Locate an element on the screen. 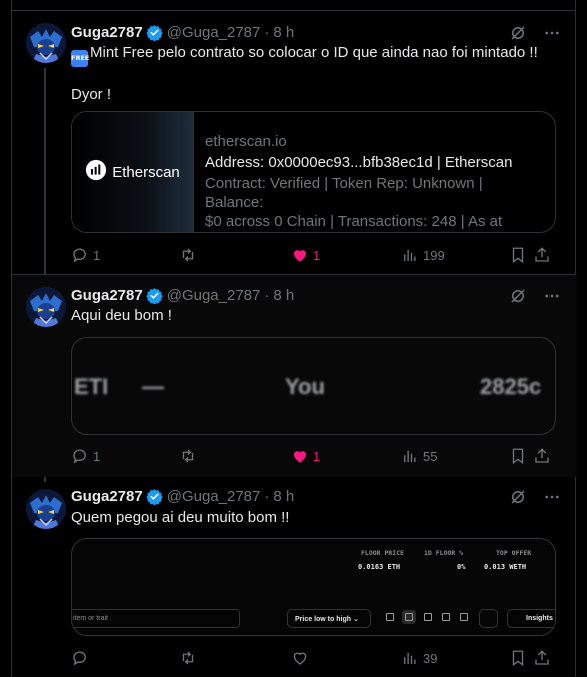  floor-change-value: 0% is located at coordinates (461, 567).